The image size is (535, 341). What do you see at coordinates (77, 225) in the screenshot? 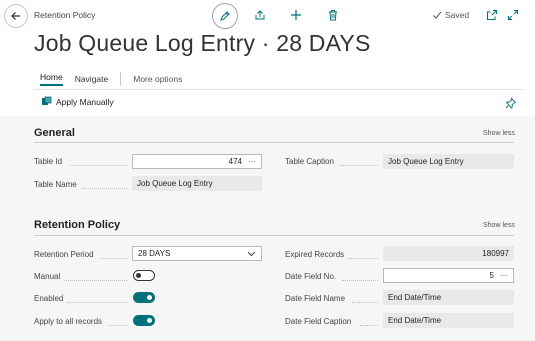
I see `retention-section-title: Retention Policy` at bounding box center [77, 225].